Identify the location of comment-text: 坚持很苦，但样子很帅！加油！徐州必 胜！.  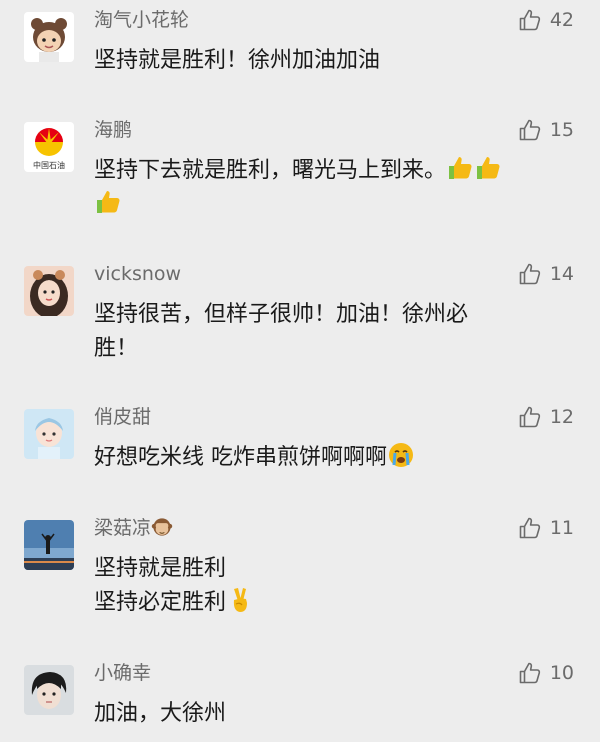
(329, 332).